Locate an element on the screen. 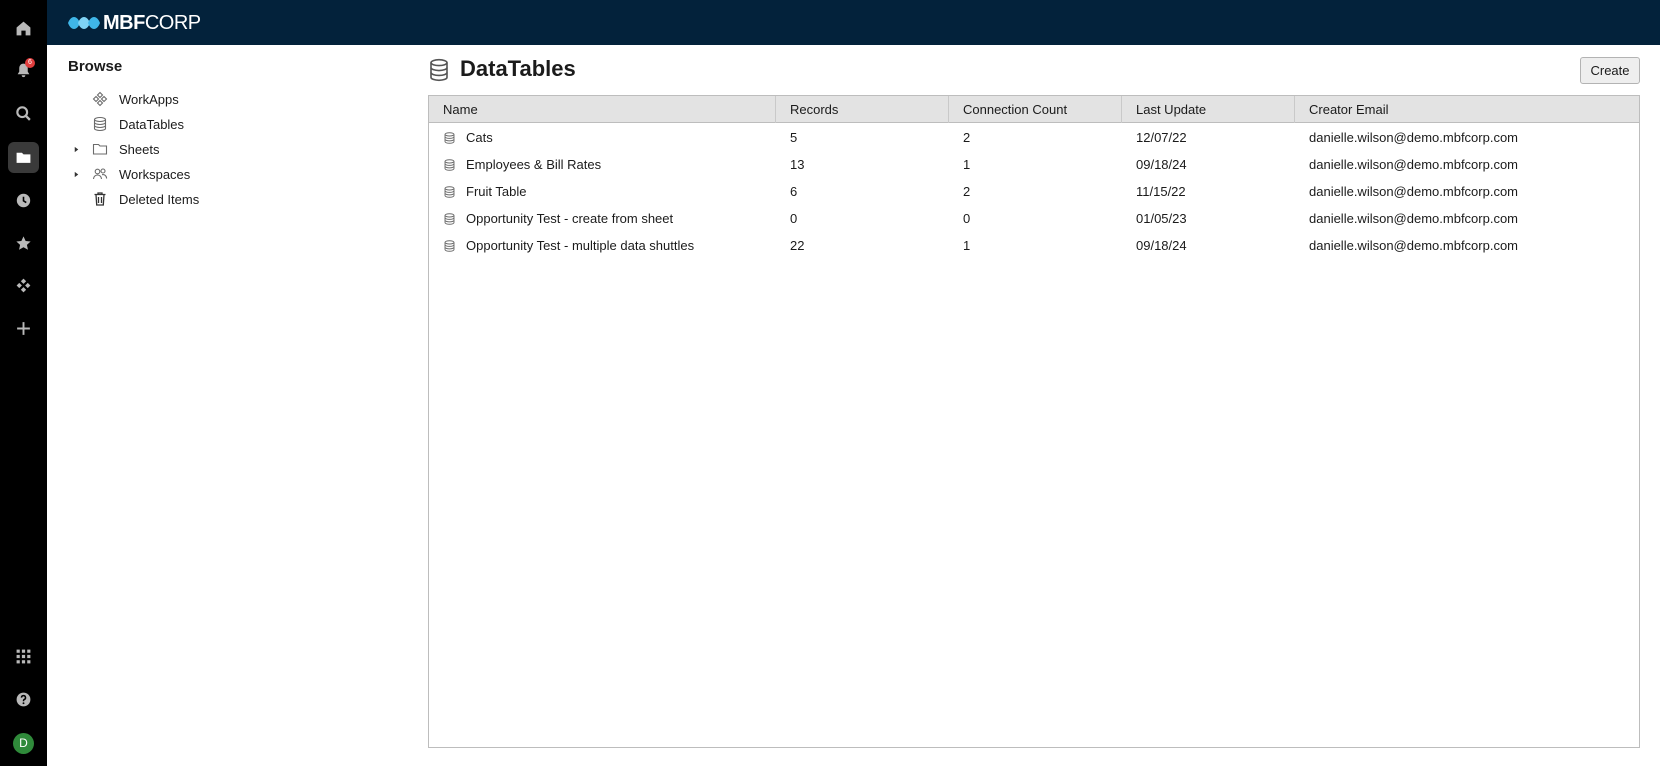 The image size is (1660, 766). tree-item-label: Workspaces is located at coordinates (155, 174).